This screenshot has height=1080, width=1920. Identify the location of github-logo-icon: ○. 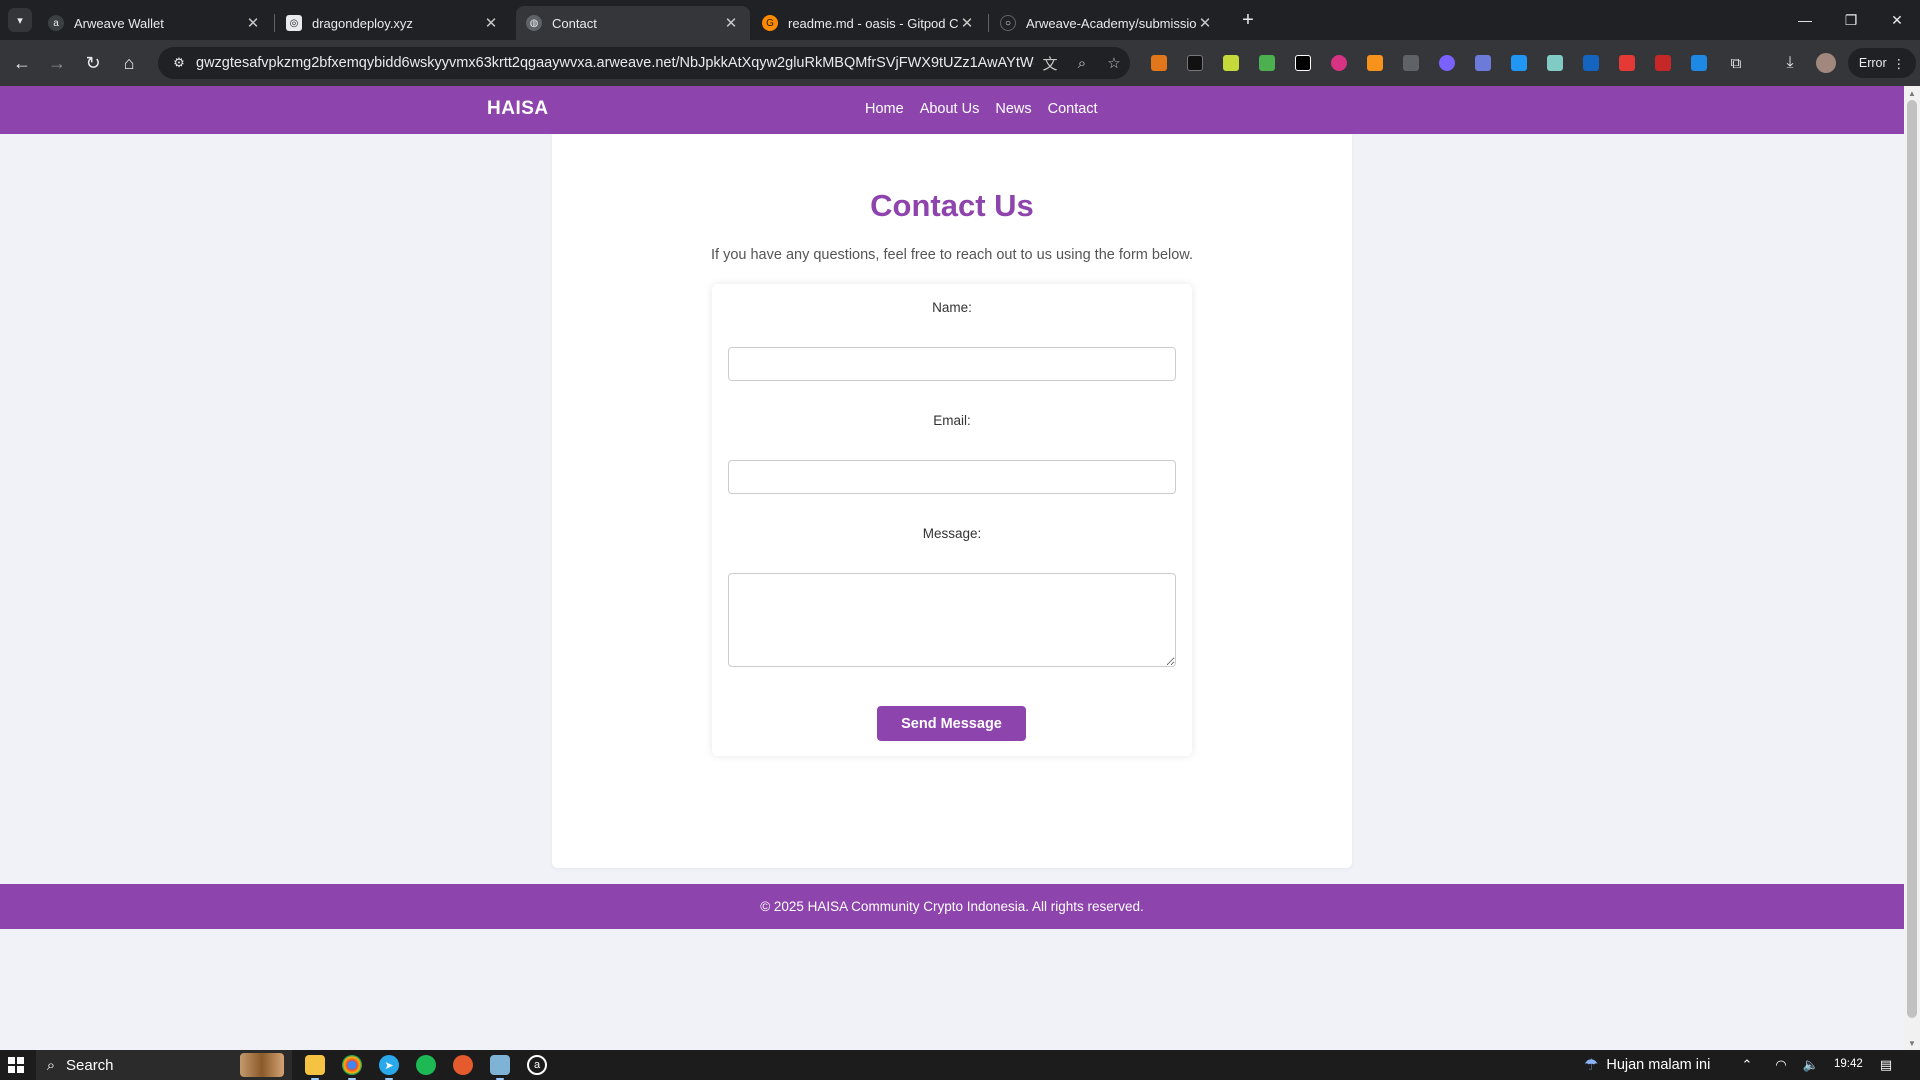
(1008, 23).